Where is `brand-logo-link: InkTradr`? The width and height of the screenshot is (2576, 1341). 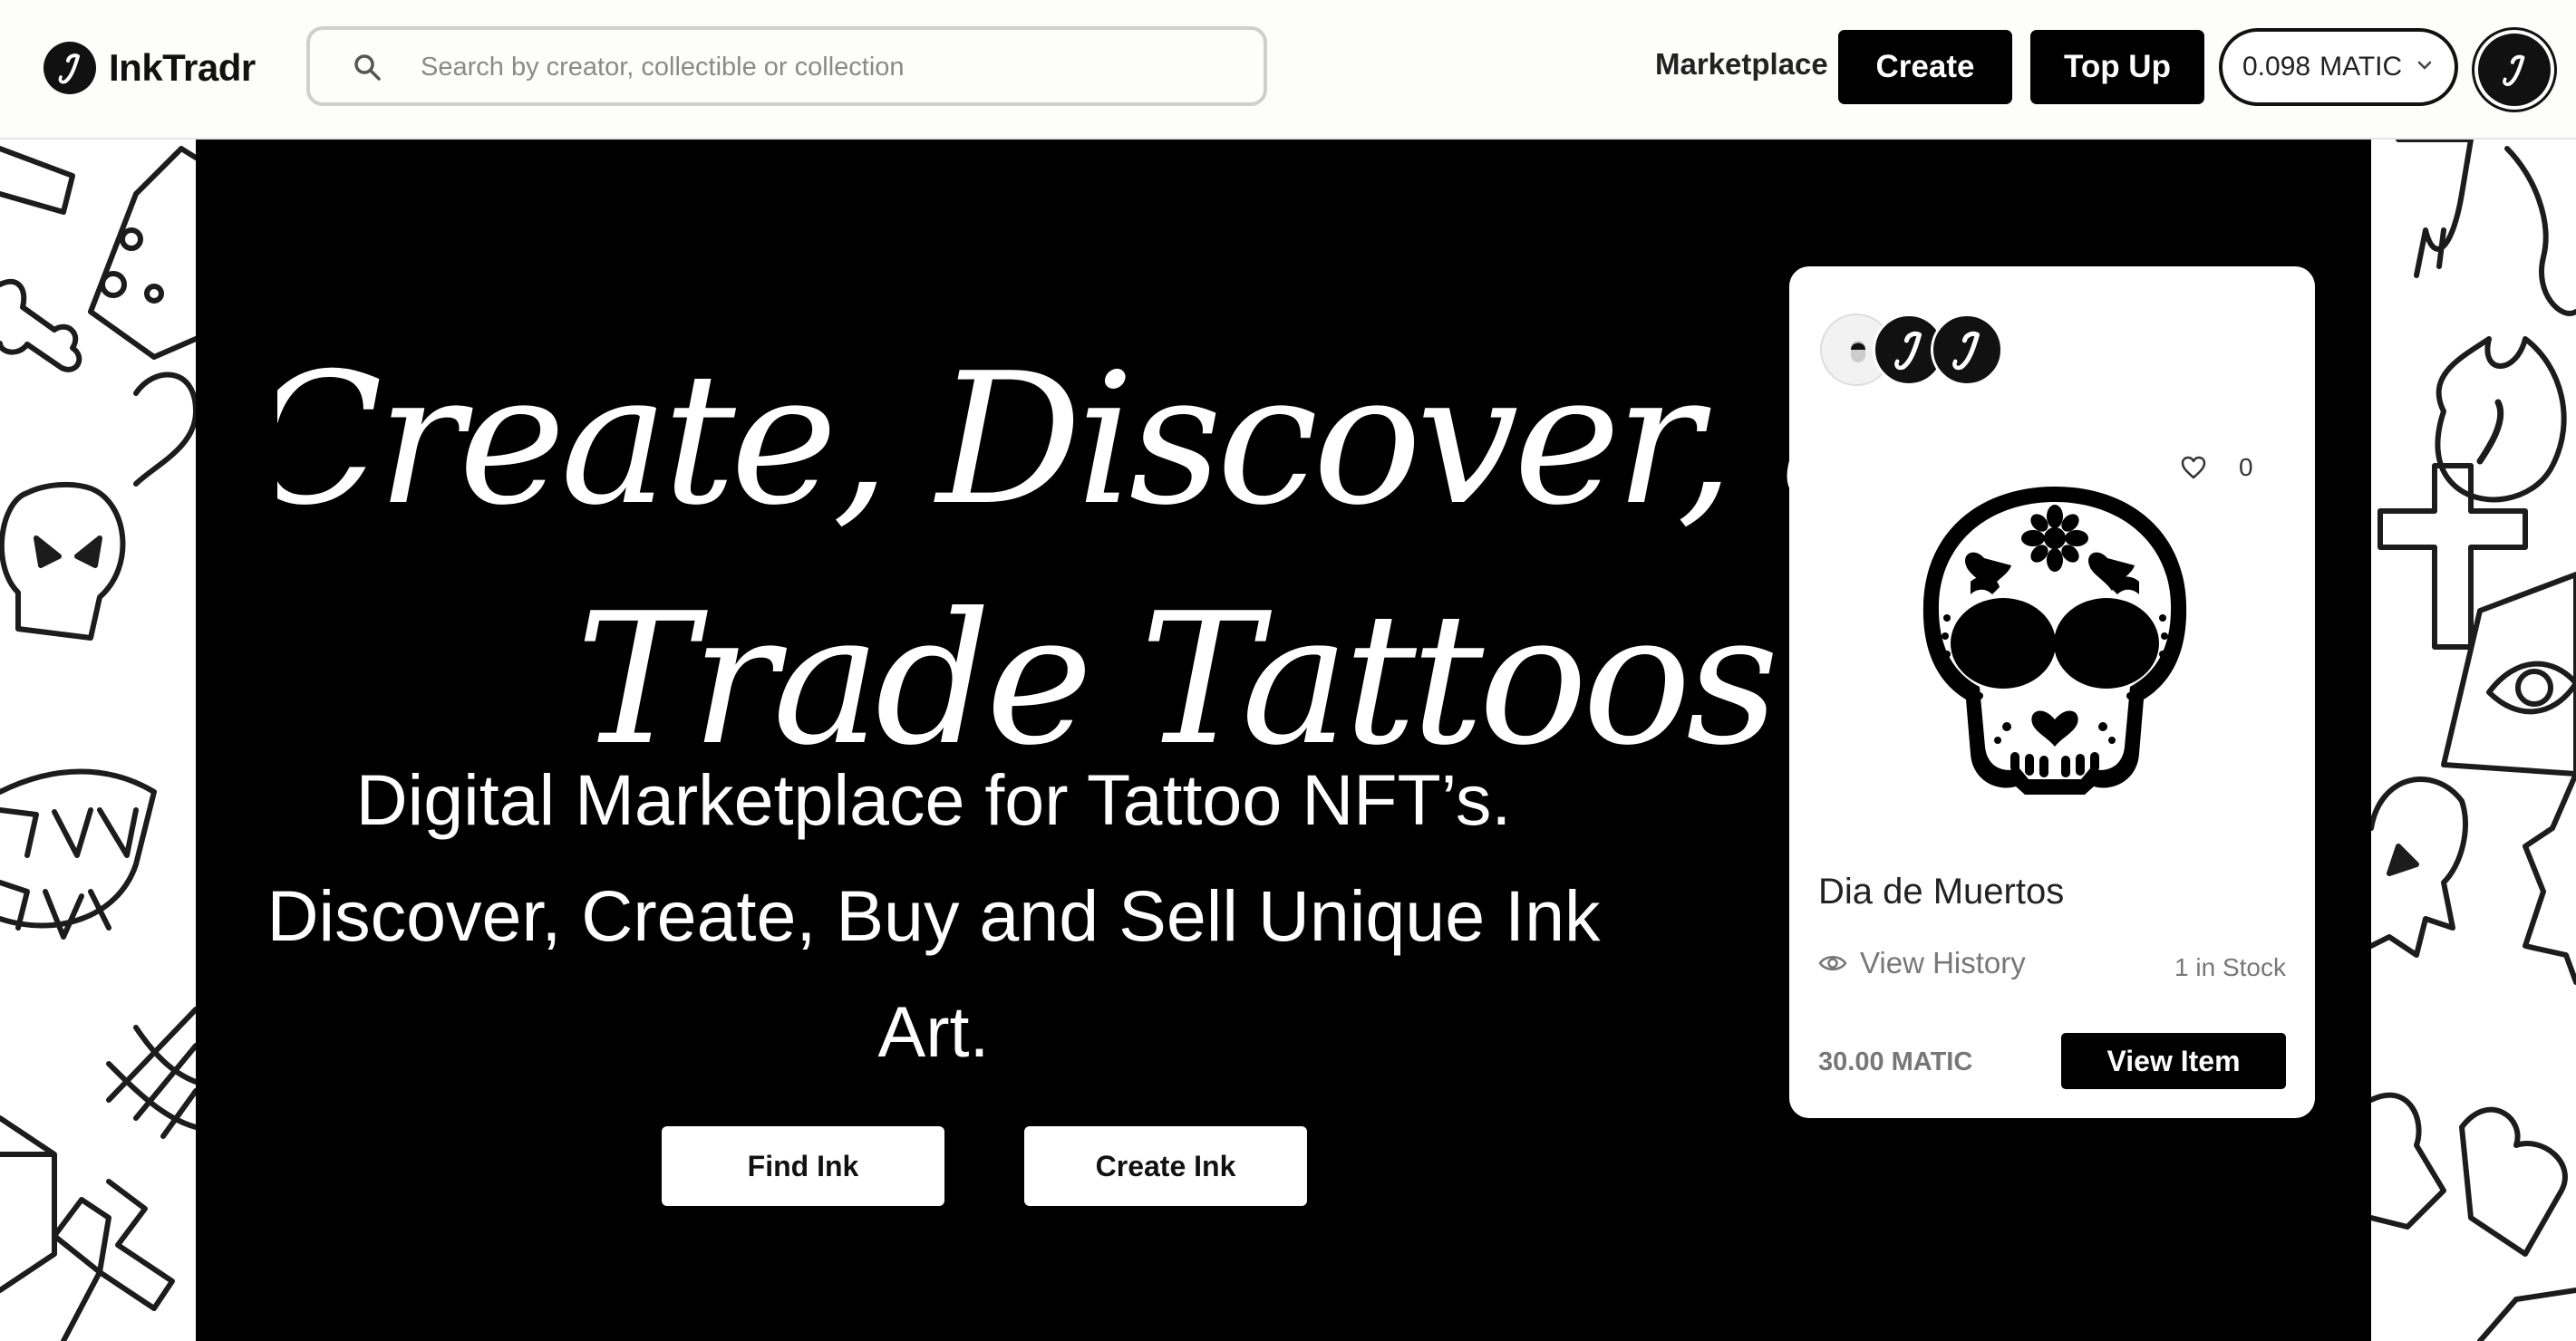
brand-logo-link: InkTradr is located at coordinates (150, 68).